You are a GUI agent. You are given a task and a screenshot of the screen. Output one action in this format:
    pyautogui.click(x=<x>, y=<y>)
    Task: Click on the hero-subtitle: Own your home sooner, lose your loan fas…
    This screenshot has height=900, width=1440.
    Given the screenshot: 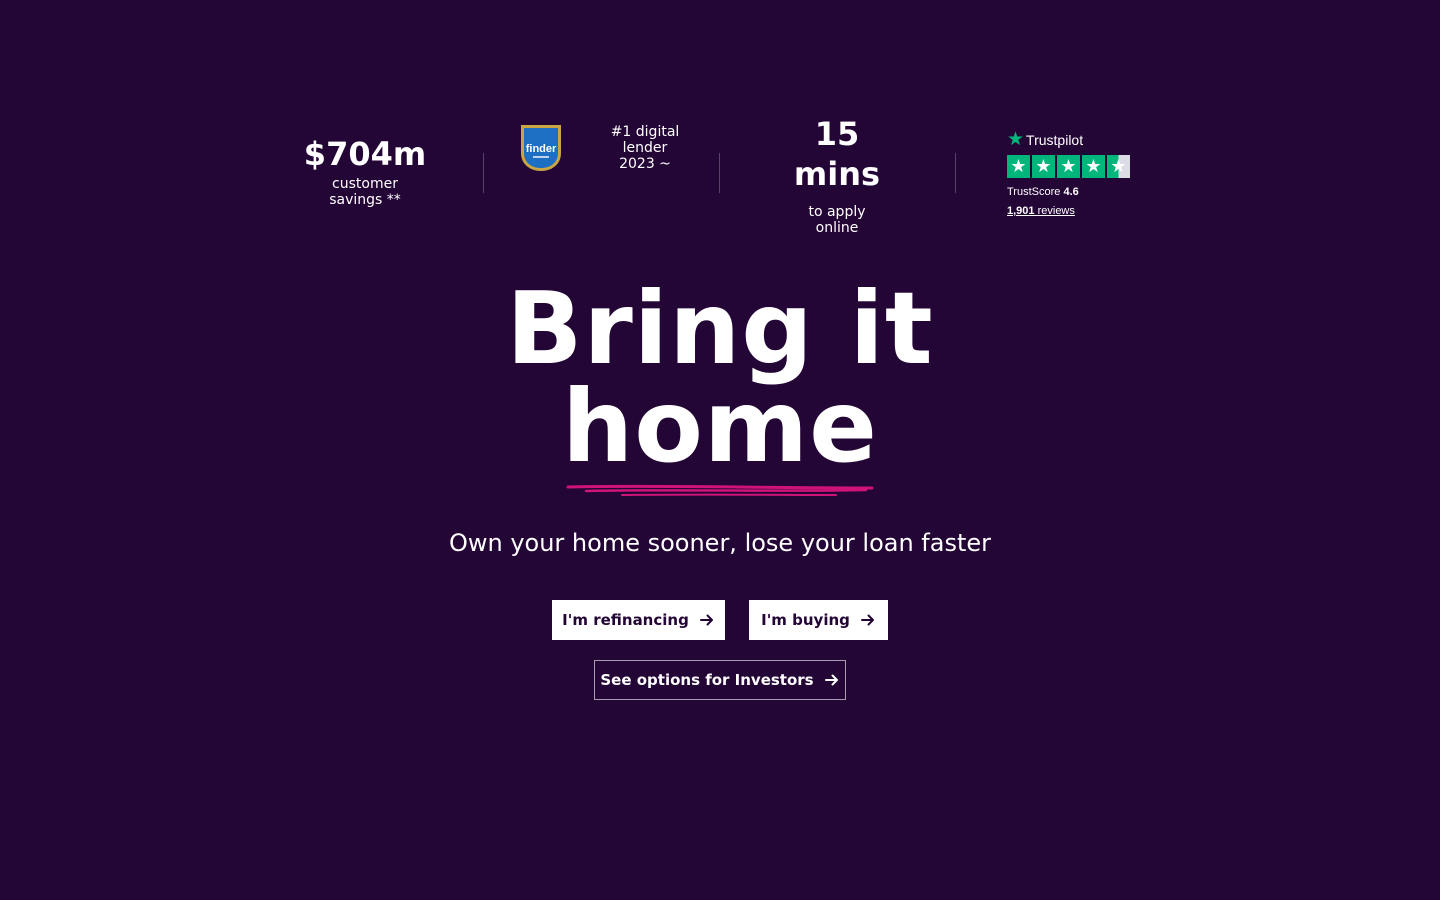 What is the action you would take?
    pyautogui.click(x=720, y=543)
    